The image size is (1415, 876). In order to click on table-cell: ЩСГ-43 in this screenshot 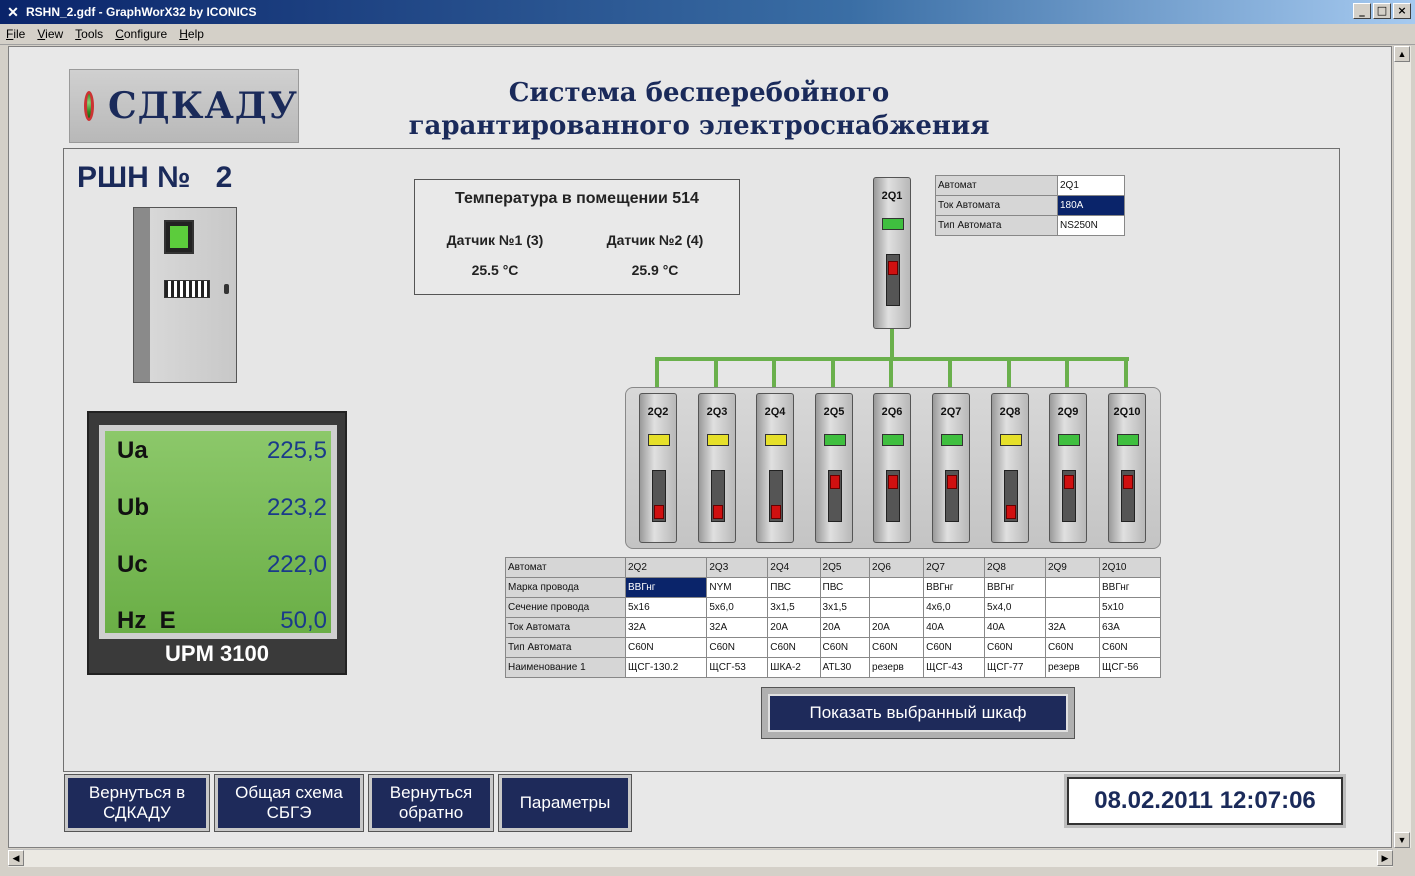, I will do `click(954, 667)`.